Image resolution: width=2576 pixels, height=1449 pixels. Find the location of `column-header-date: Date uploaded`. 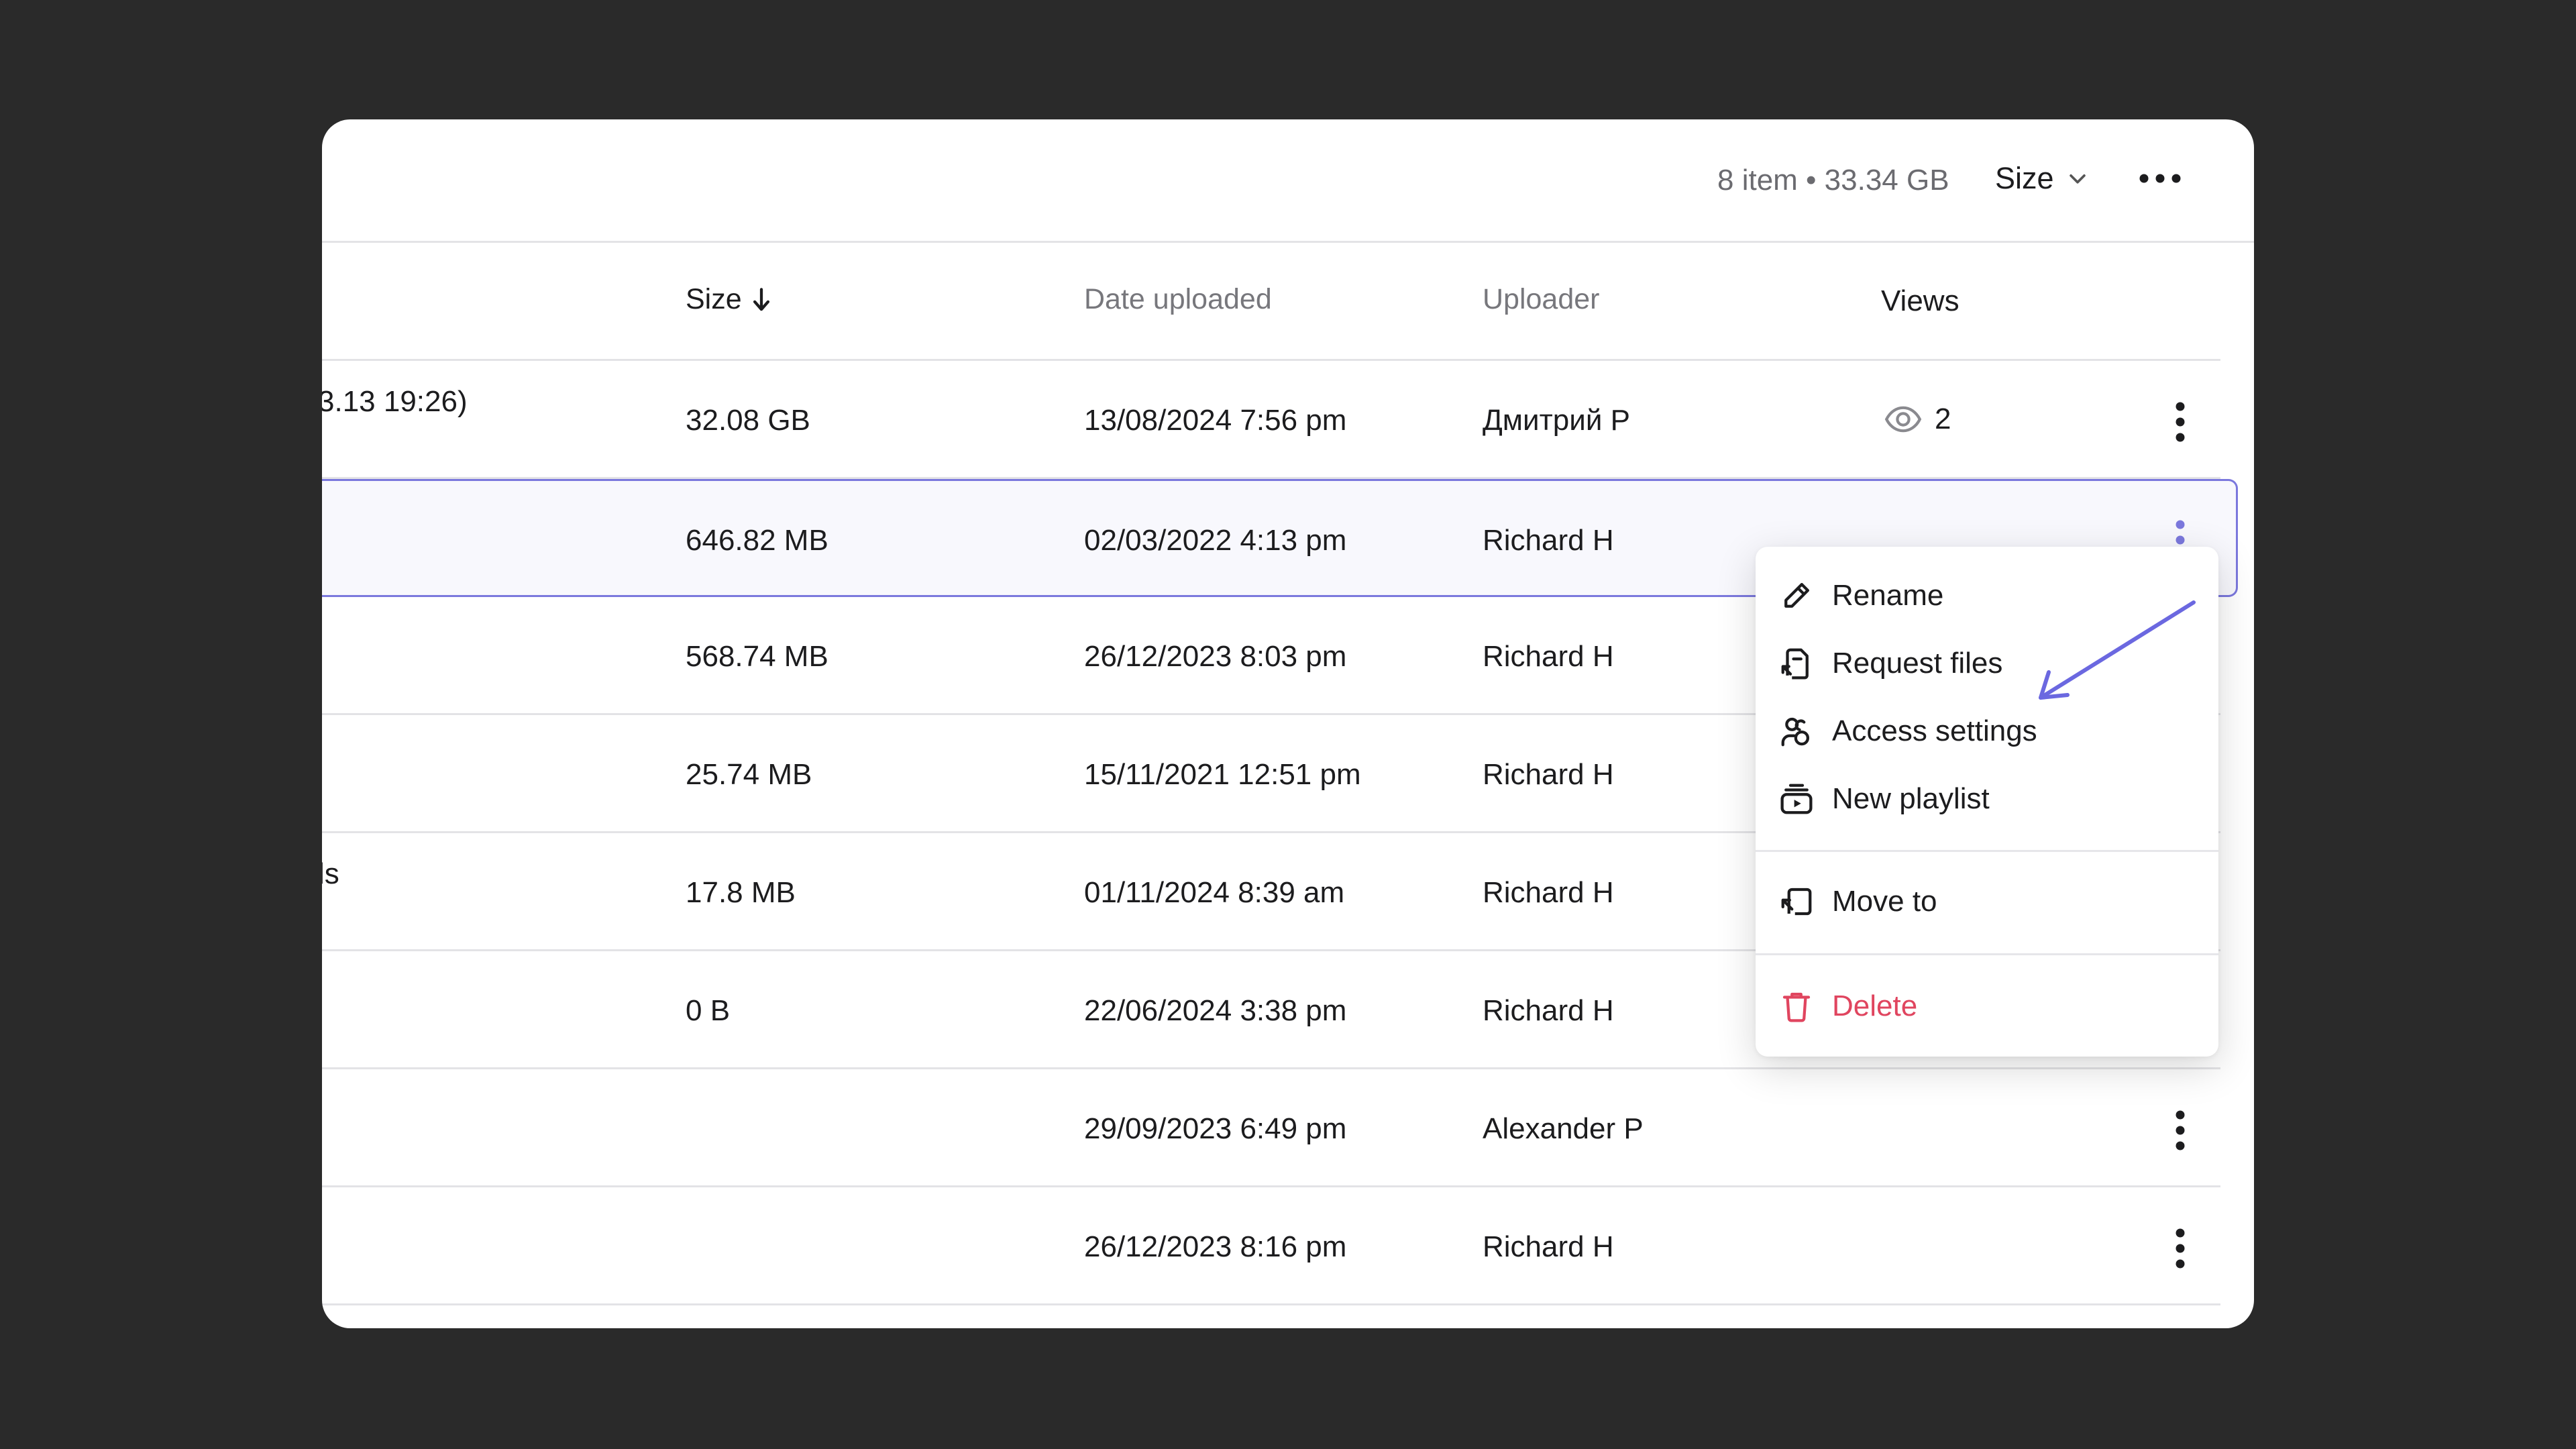

column-header-date: Date uploaded is located at coordinates (1178, 299).